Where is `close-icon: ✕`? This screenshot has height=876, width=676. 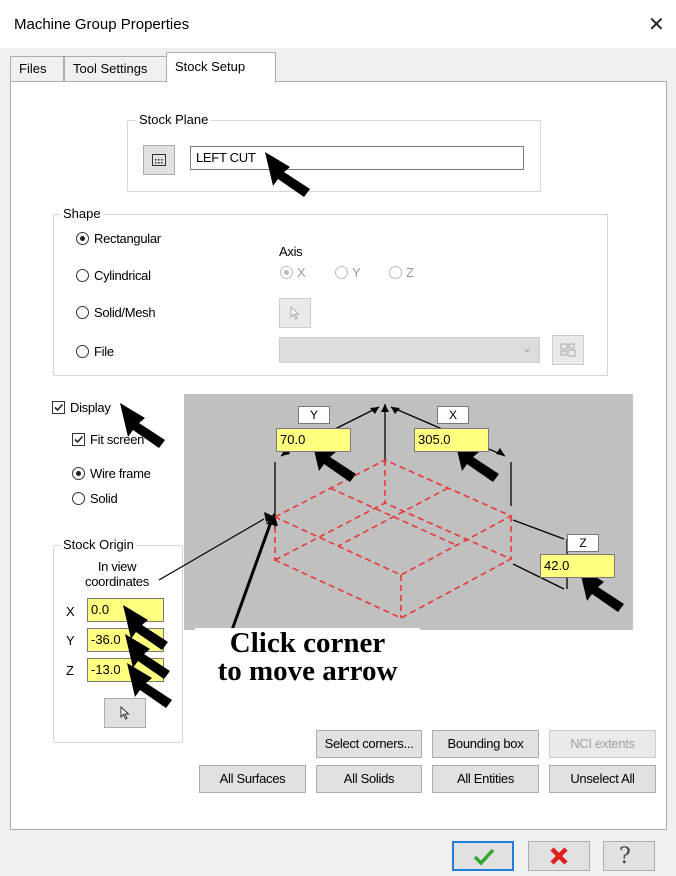
close-icon: ✕ is located at coordinates (656, 24).